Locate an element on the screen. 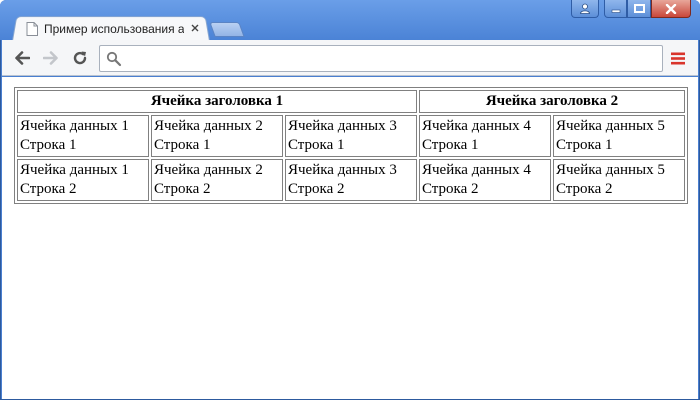 Image resolution: width=700 pixels, height=400 pixels. tab-close-button is located at coordinates (195, 28).